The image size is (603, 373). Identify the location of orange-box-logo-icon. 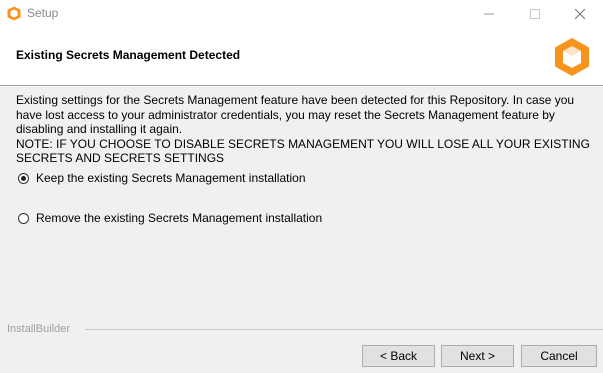
(572, 57).